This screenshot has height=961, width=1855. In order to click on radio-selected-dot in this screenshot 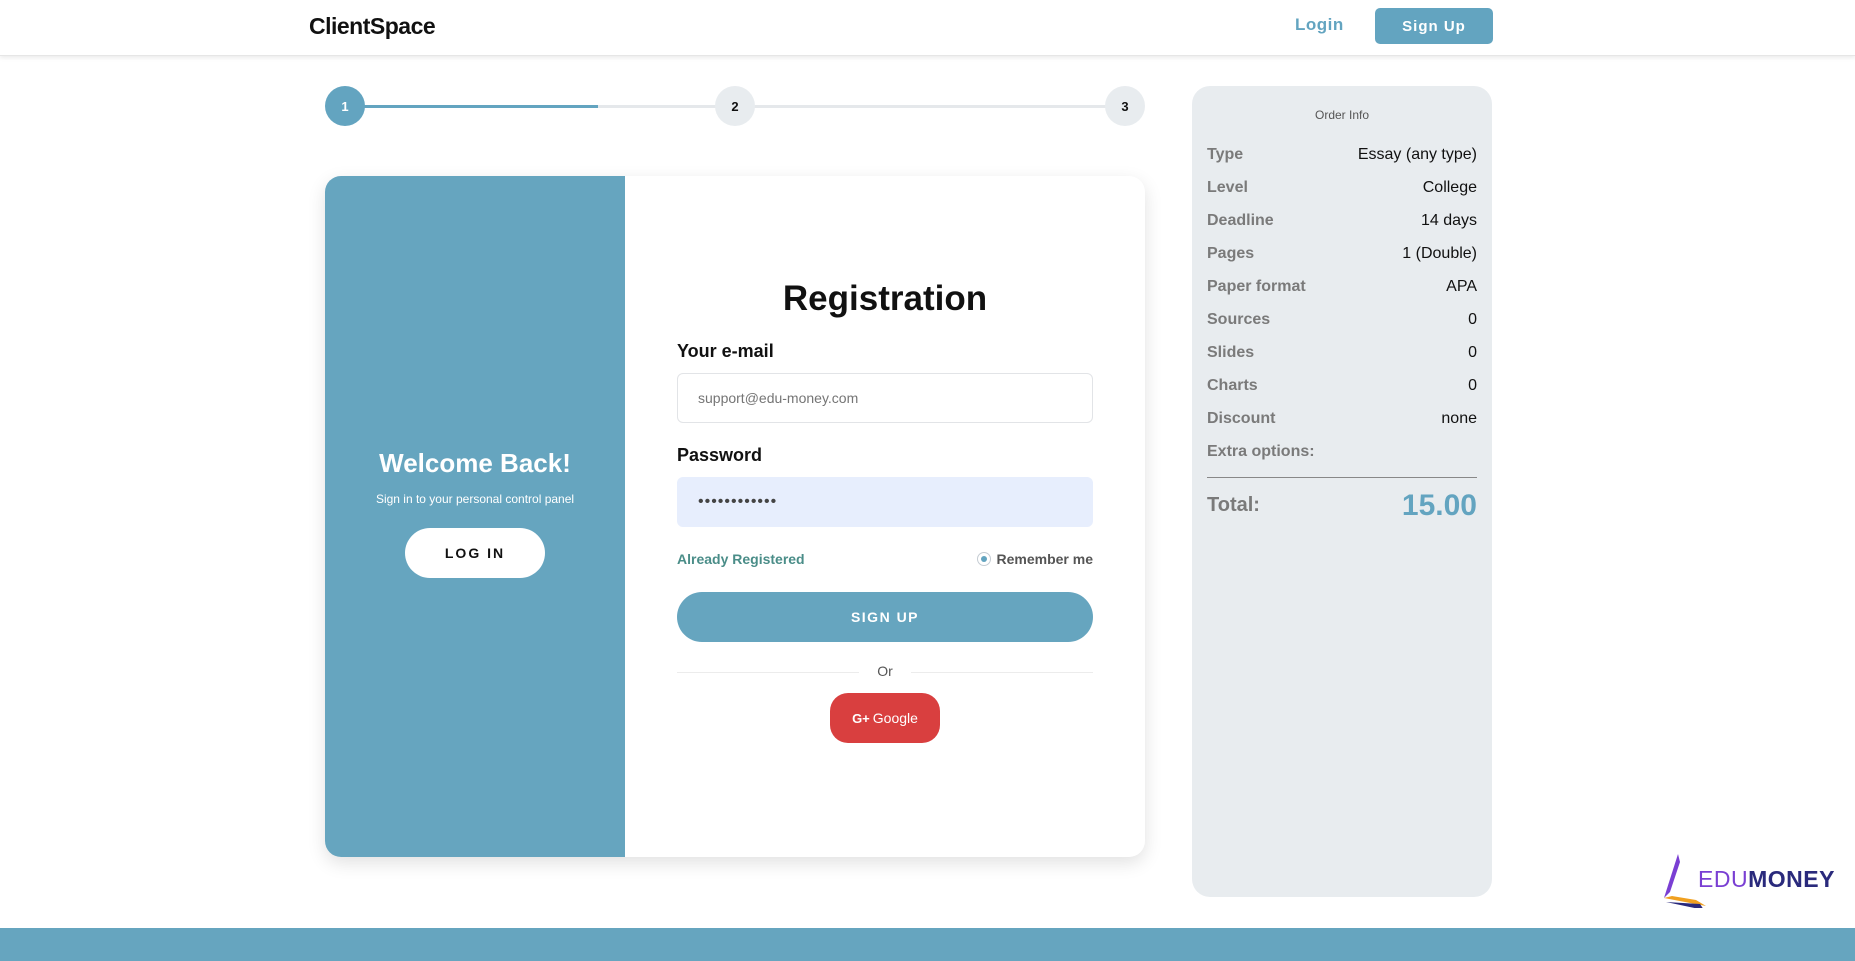, I will do `click(983, 559)`.